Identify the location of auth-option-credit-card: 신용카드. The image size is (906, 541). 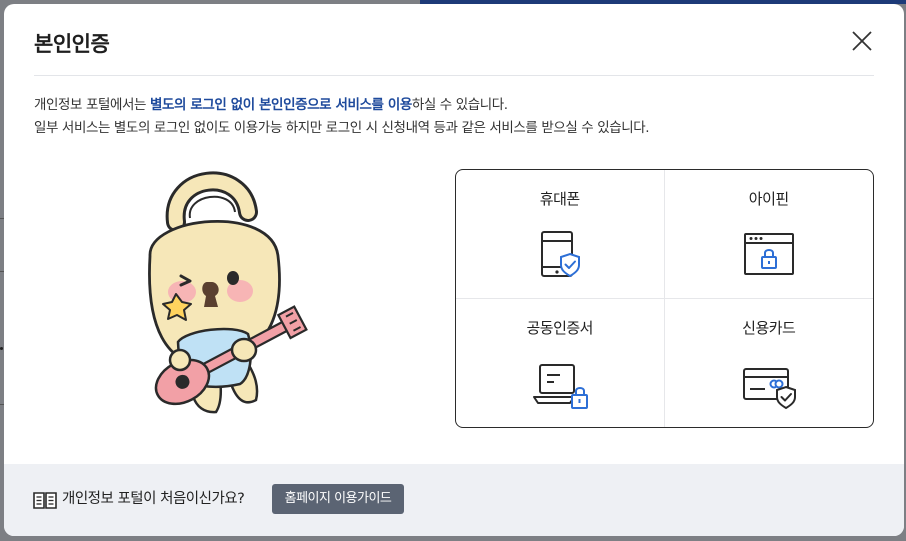
(769, 363).